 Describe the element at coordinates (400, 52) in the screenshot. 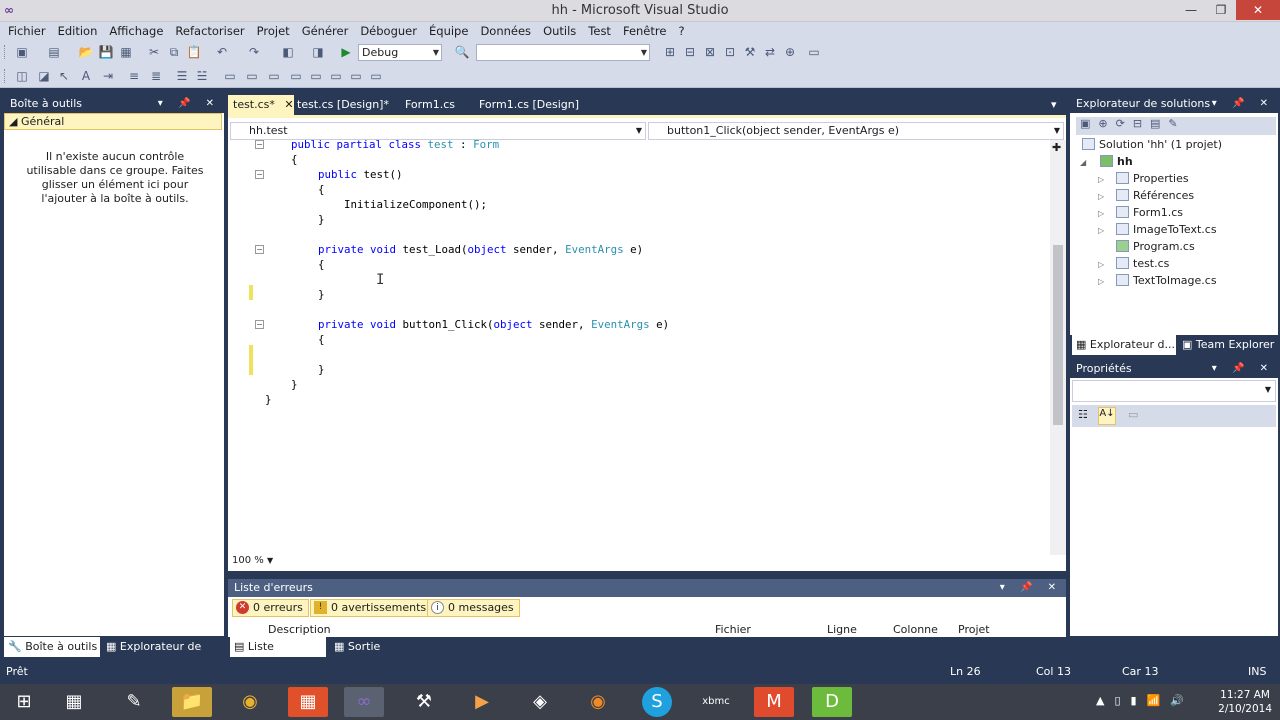

I see `solution-config-select: Debug ▼` at that location.